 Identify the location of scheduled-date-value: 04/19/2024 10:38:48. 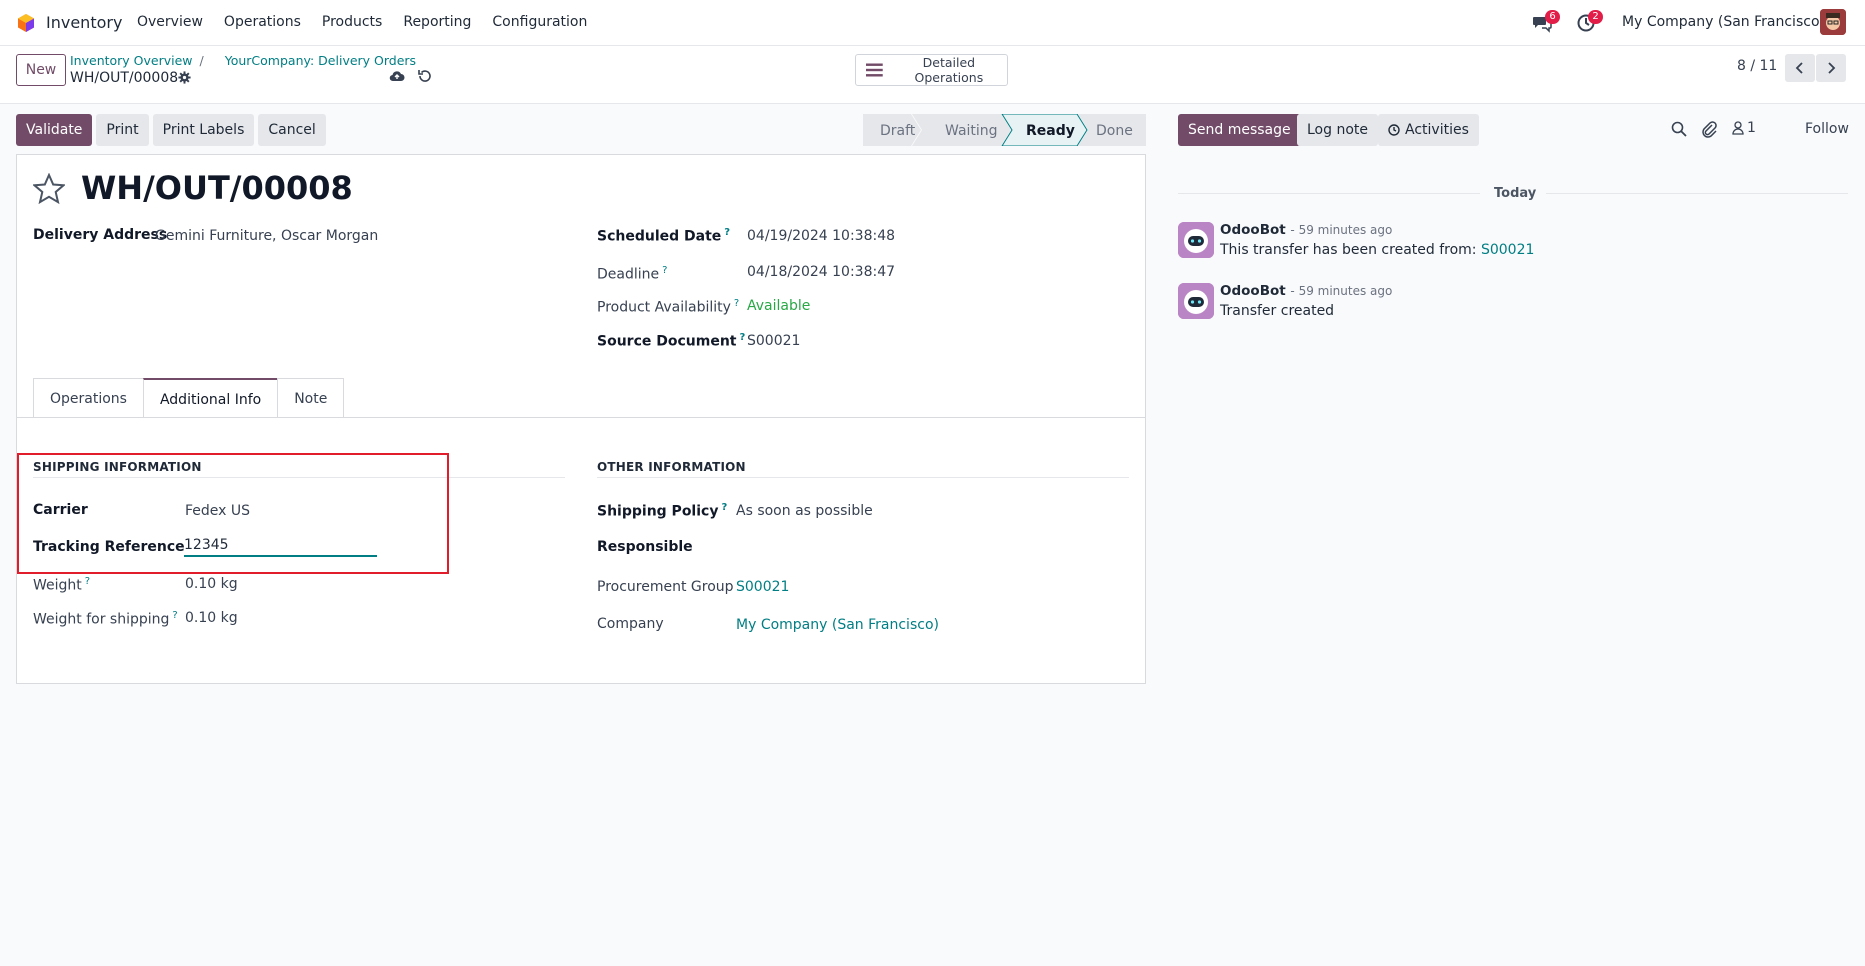
(821, 236).